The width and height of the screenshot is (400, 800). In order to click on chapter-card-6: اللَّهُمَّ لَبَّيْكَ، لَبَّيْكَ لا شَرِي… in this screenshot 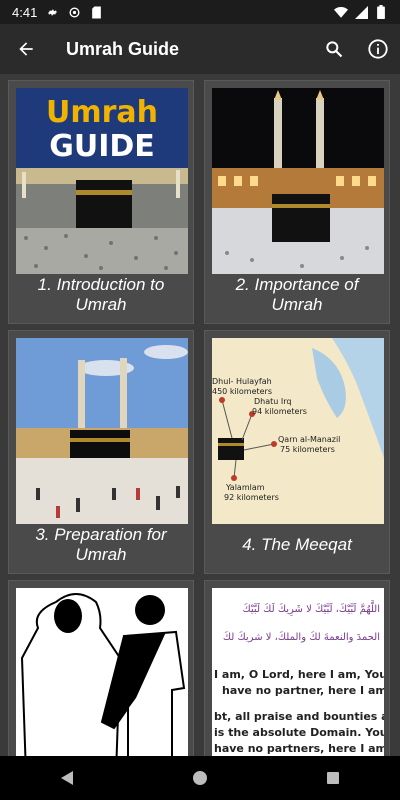, I will do `click(297, 668)`.